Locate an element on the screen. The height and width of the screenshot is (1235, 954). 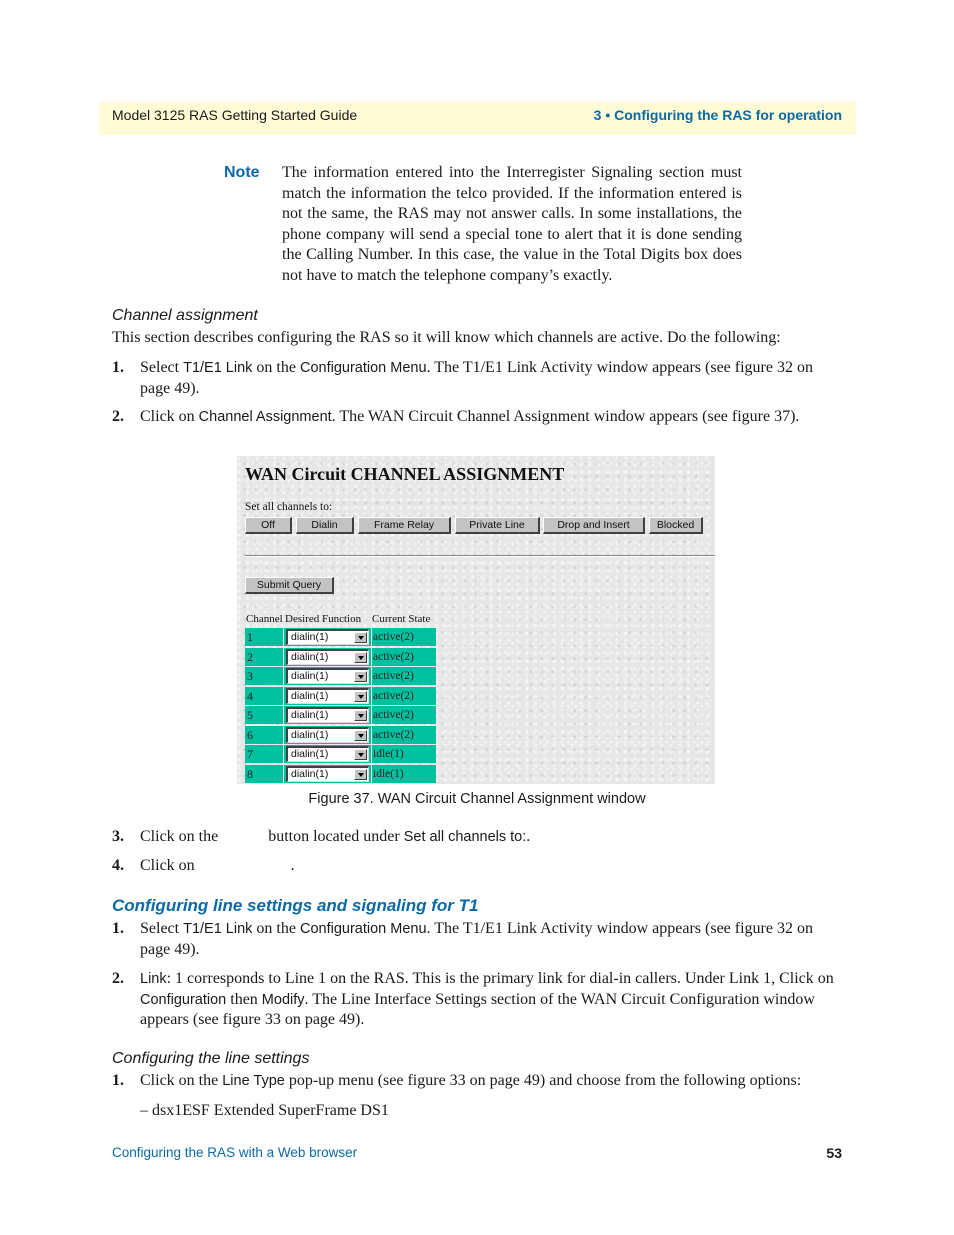
line-type-option: – dsx1ESF Extended SuperFrame DS1 is located at coordinates (264, 1110).